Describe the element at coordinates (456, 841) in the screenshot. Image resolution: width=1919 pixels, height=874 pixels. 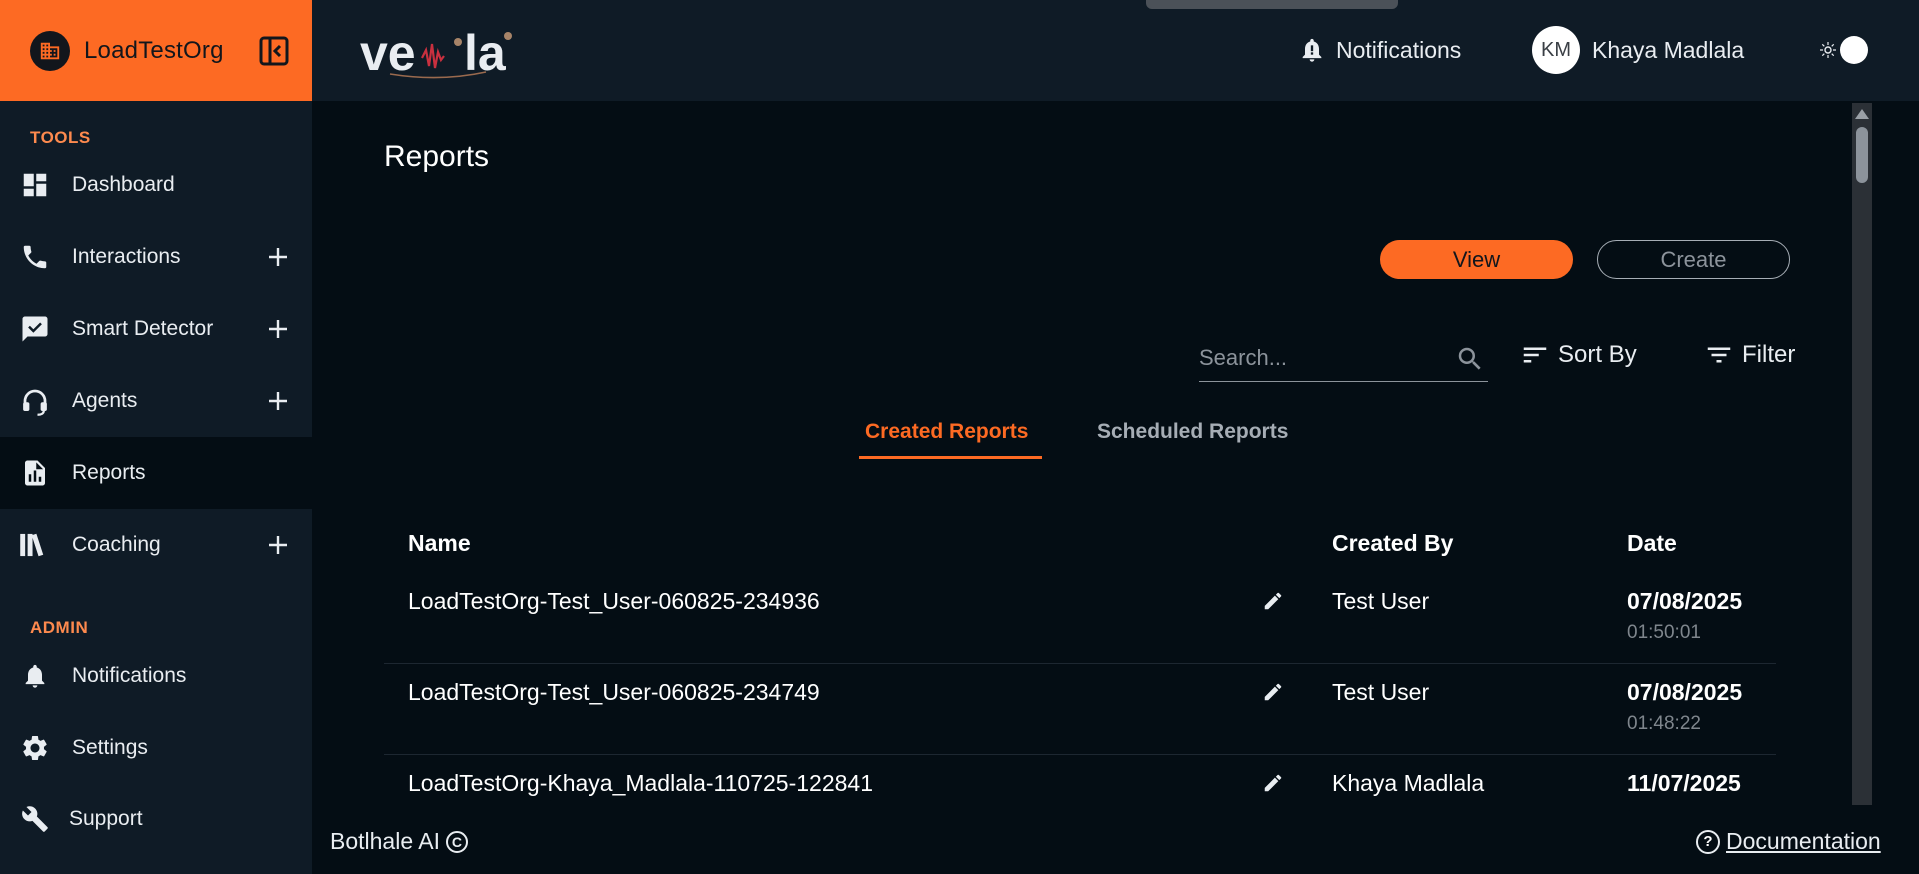
I see `copyright-icon: C` at that location.